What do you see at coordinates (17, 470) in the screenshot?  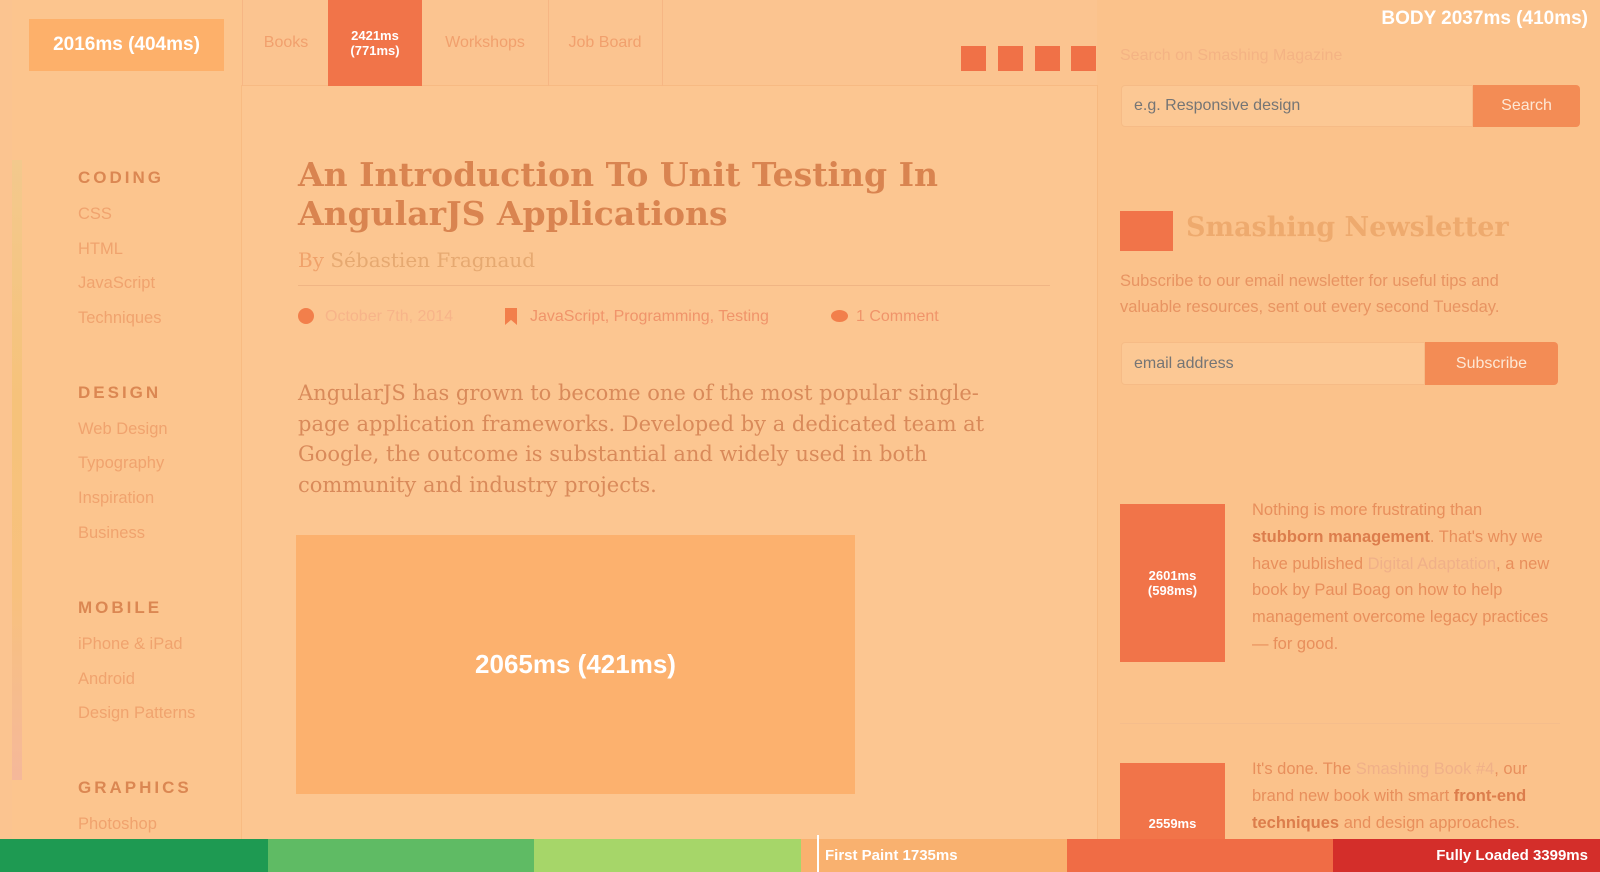 I see `left-color-strip` at bounding box center [17, 470].